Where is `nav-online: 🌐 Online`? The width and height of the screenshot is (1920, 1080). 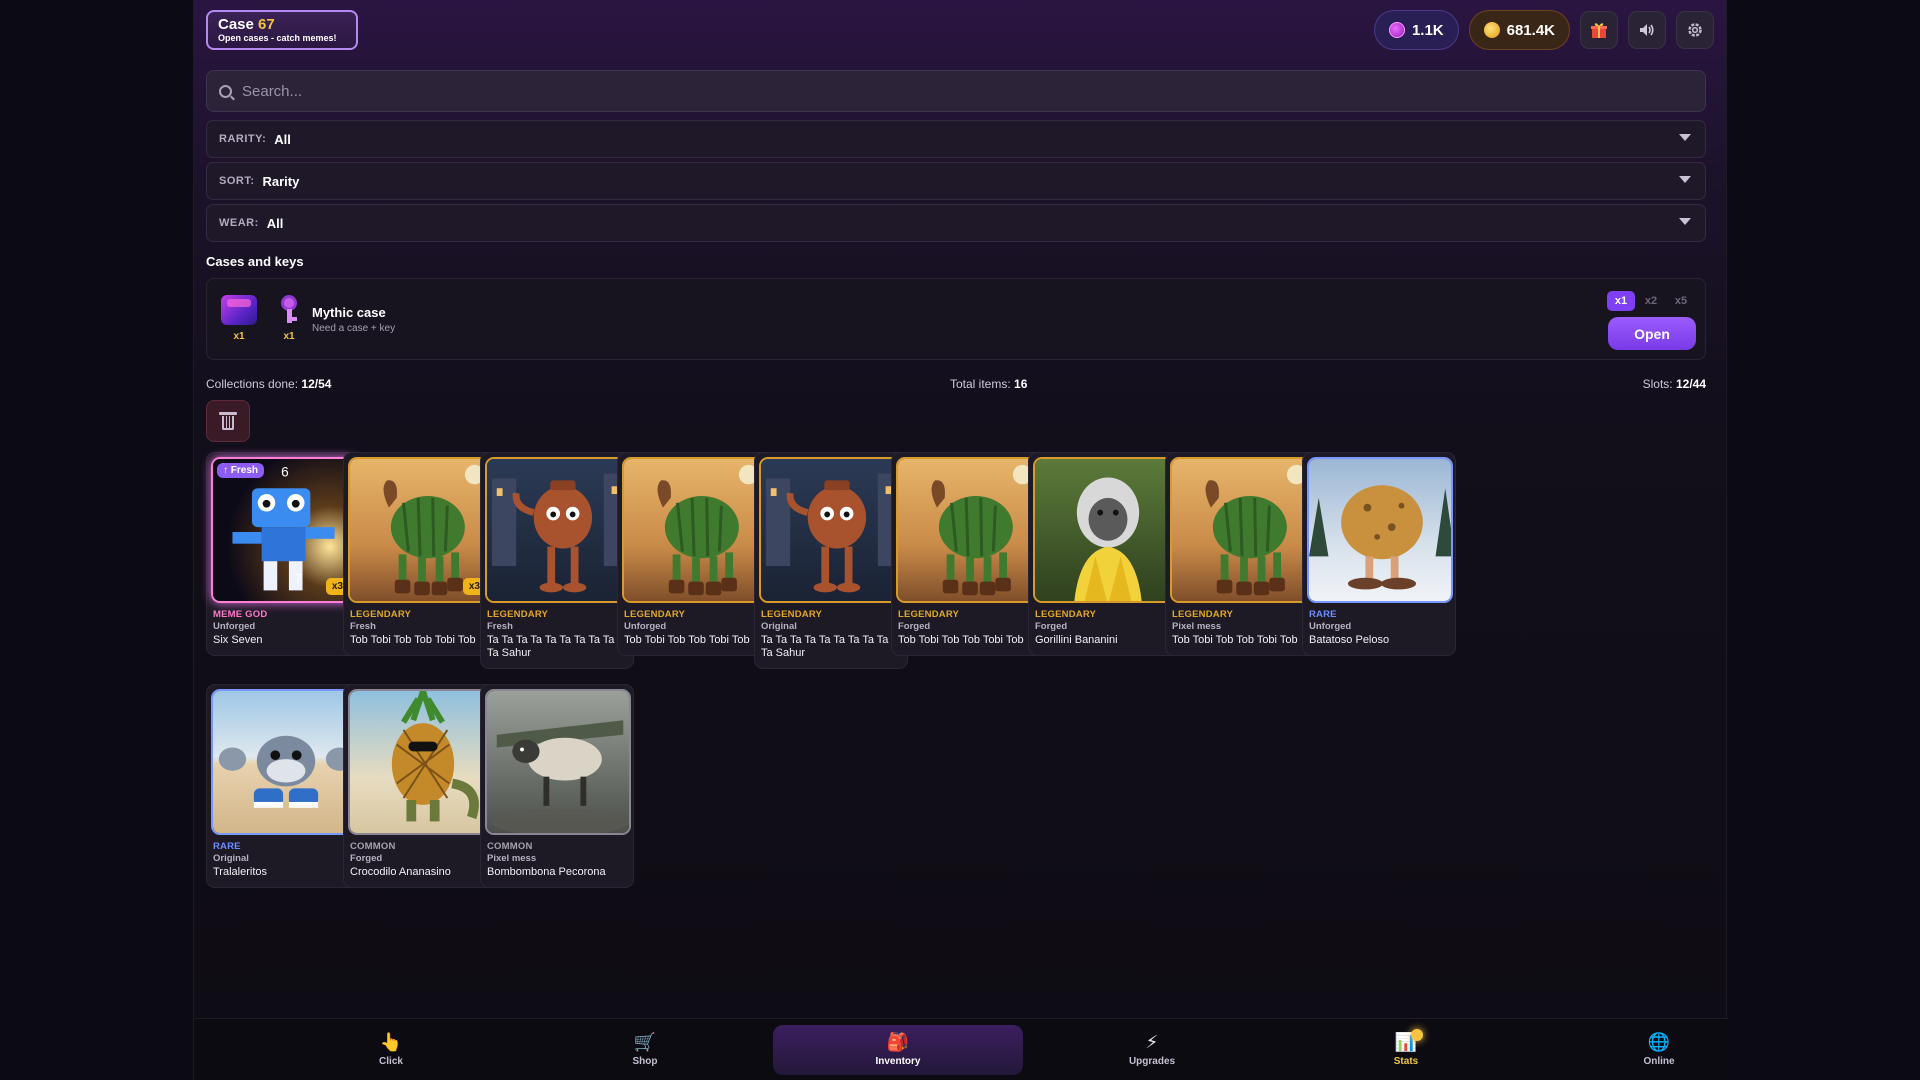
nav-online: 🌐 Online is located at coordinates (1659, 1050).